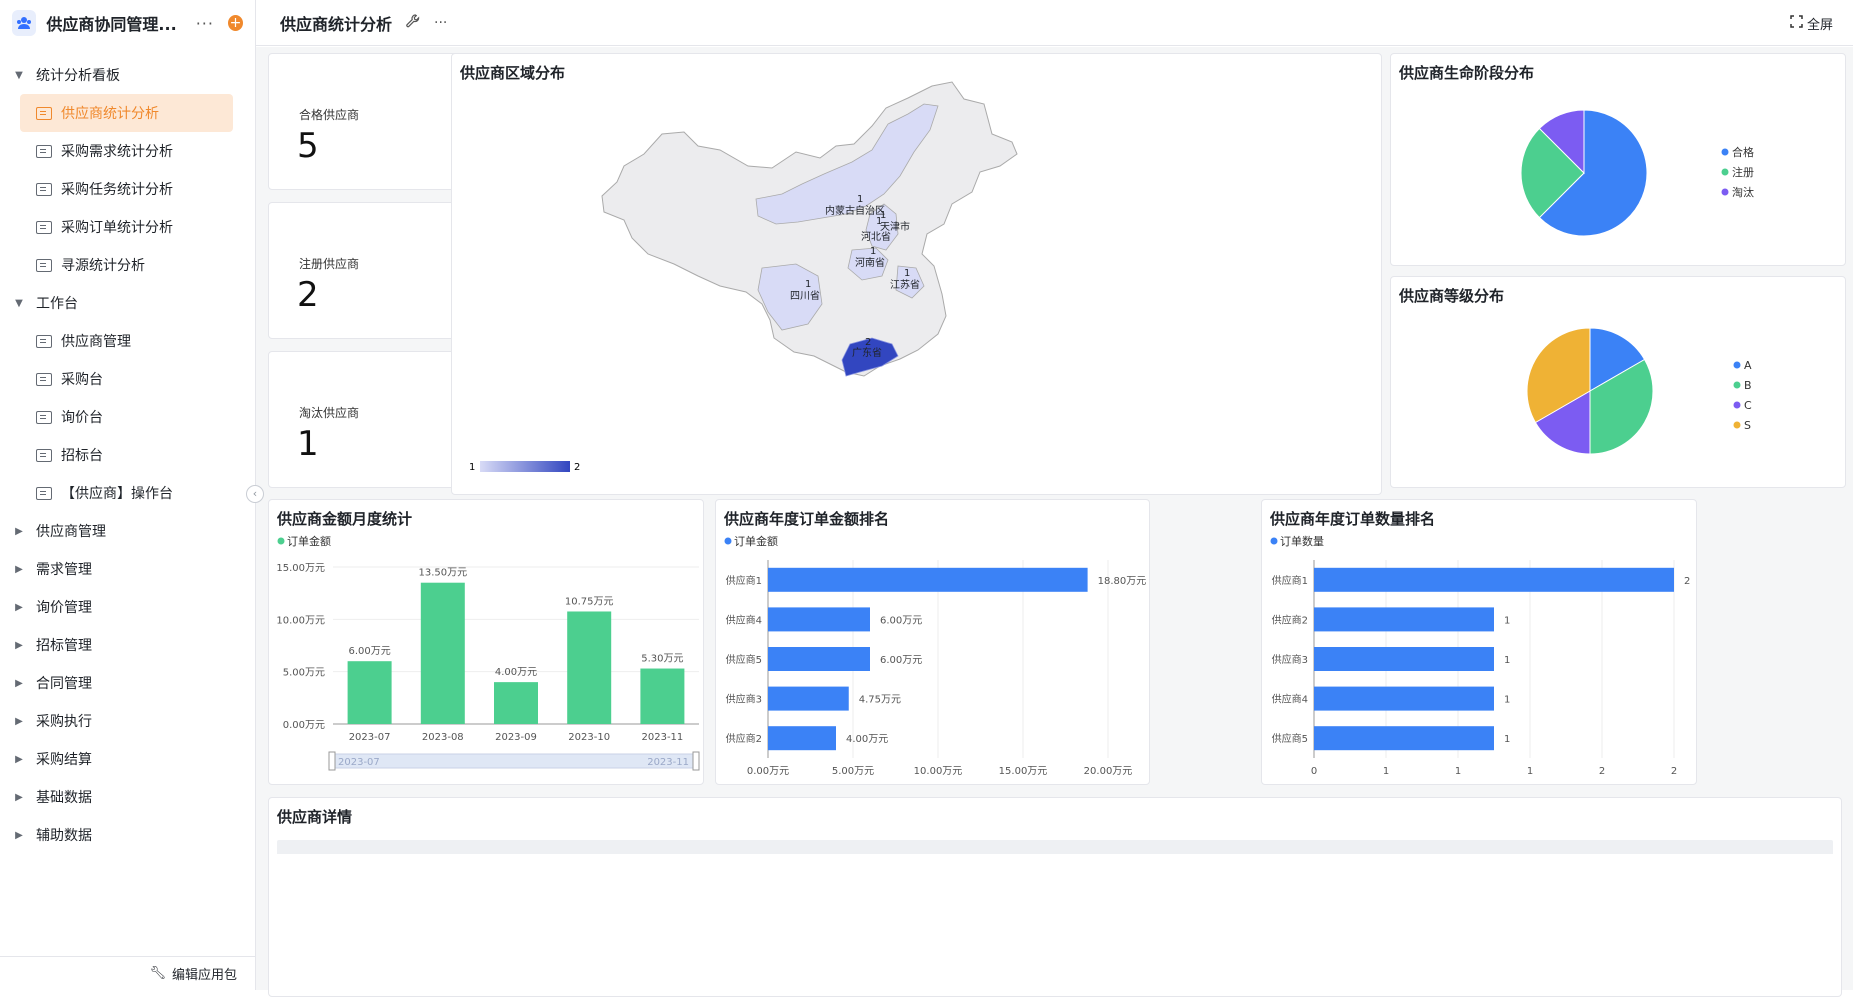 The height and width of the screenshot is (997, 1853). I want to click on nav-item: 供应商统计分析, so click(126, 113).